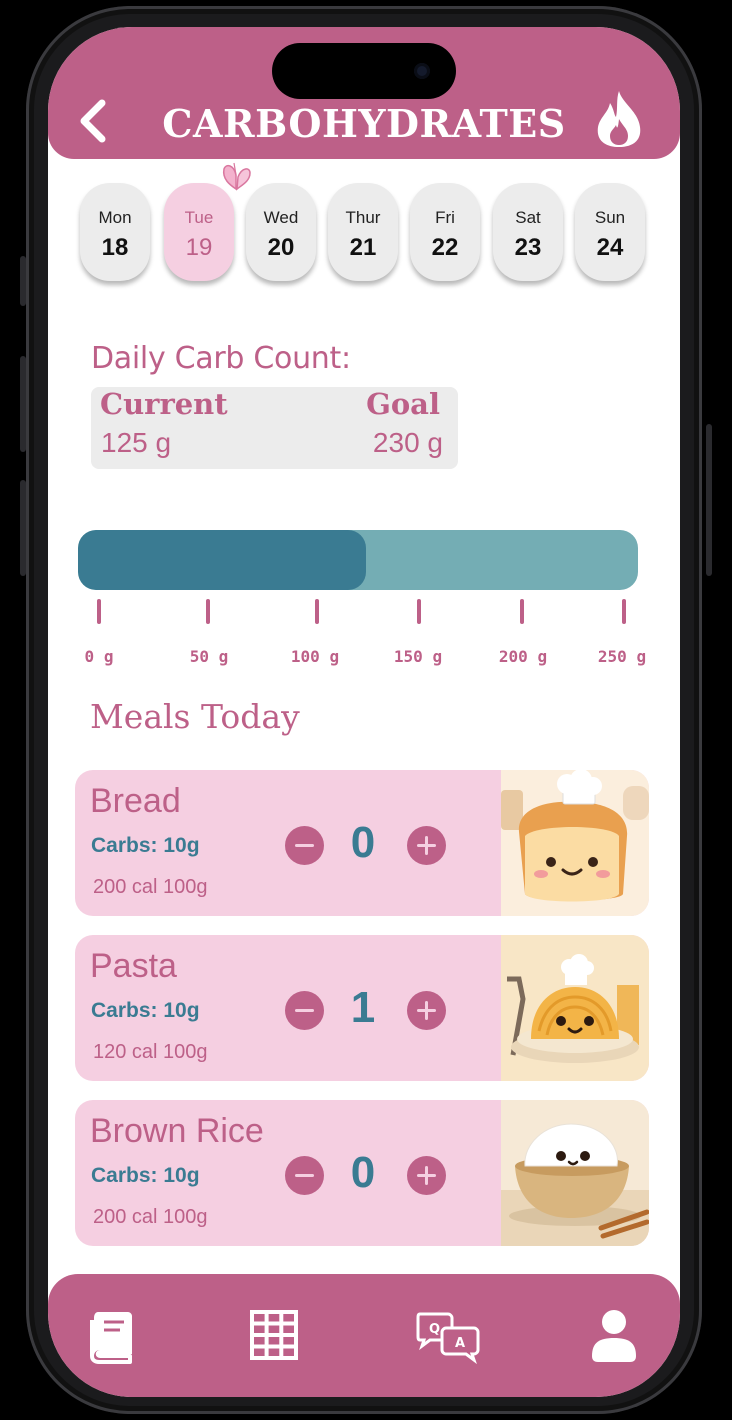 Image resolution: width=732 pixels, height=1420 pixels. I want to click on meal-quantity: 1, so click(363, 1007).